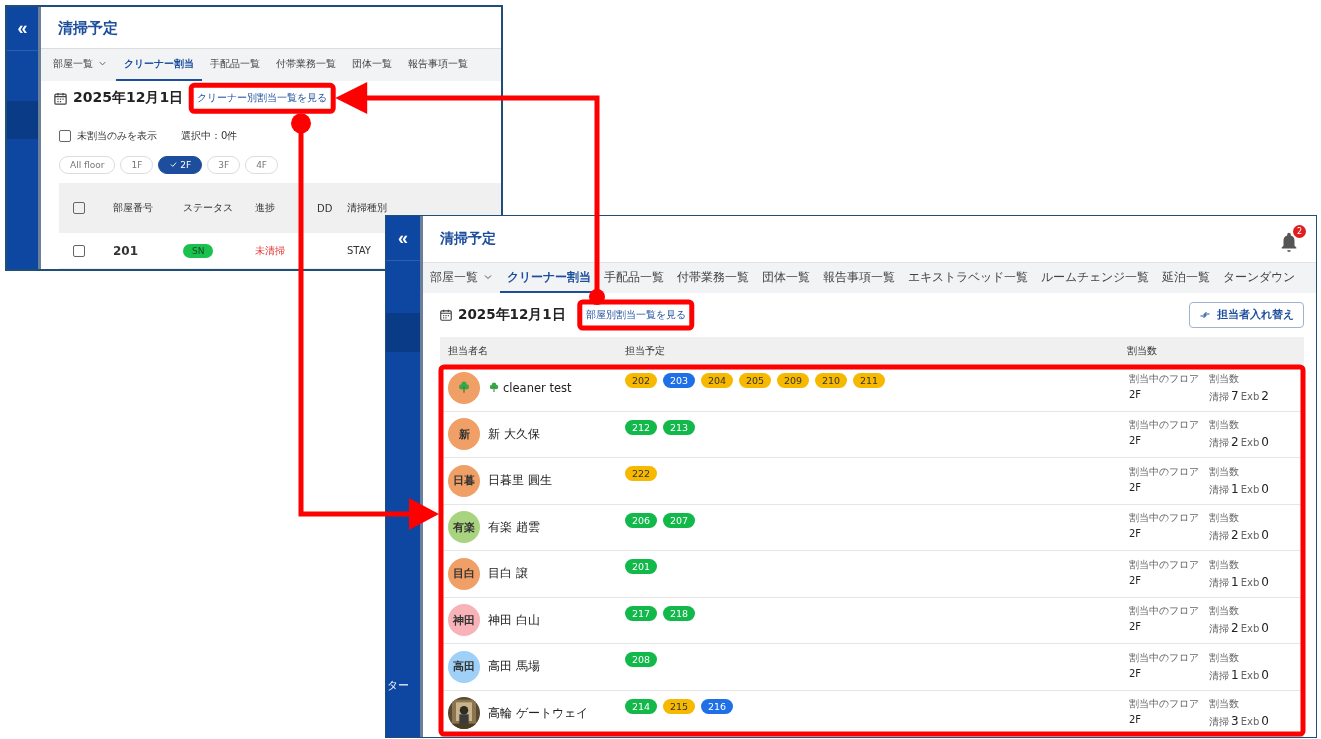  Describe the element at coordinates (793, 380) in the screenshot. I see `room-chip: 209` at that location.